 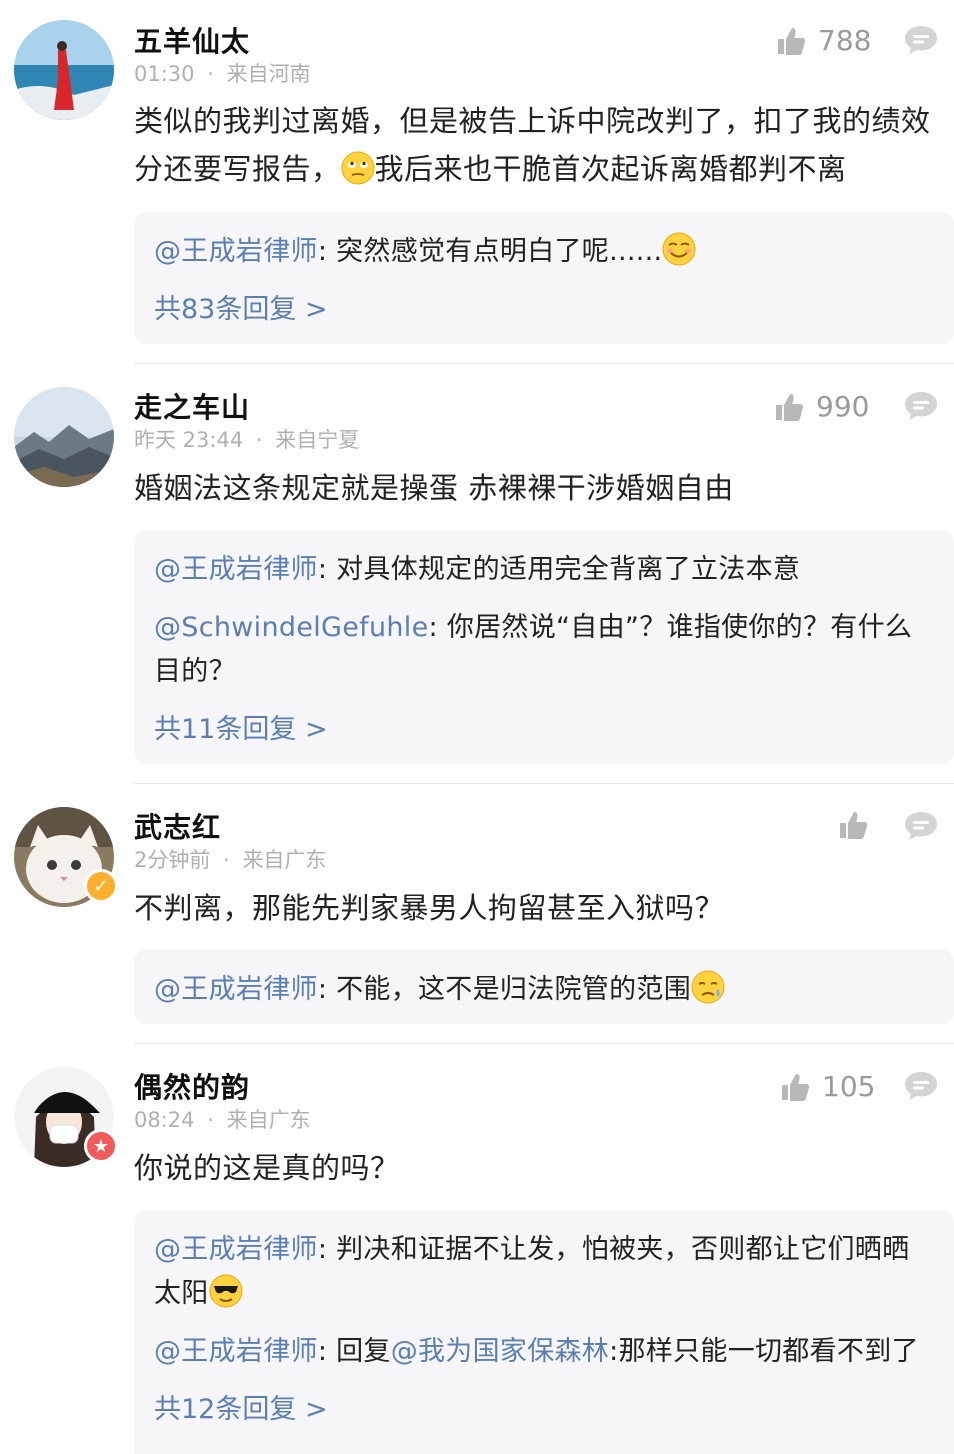 I want to click on comment-location: 来自河南, so click(x=268, y=74).